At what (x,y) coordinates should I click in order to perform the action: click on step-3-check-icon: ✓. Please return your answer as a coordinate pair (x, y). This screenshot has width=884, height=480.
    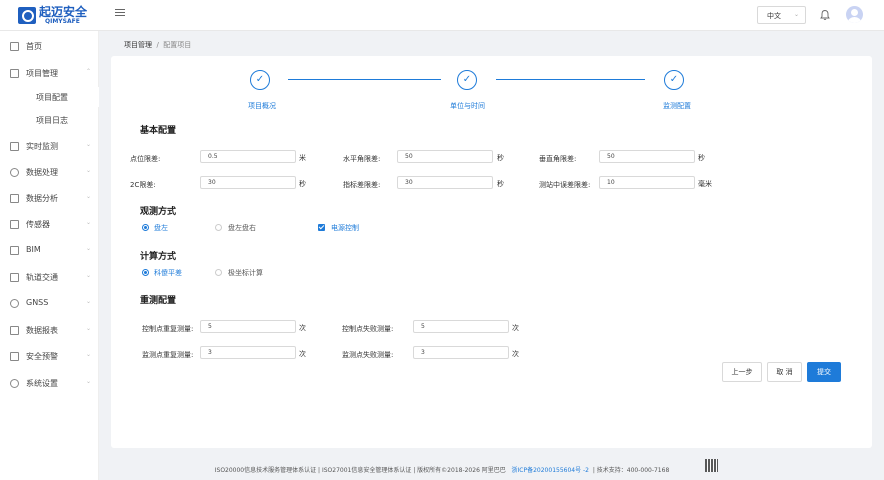
    Looking at the image, I should click on (674, 80).